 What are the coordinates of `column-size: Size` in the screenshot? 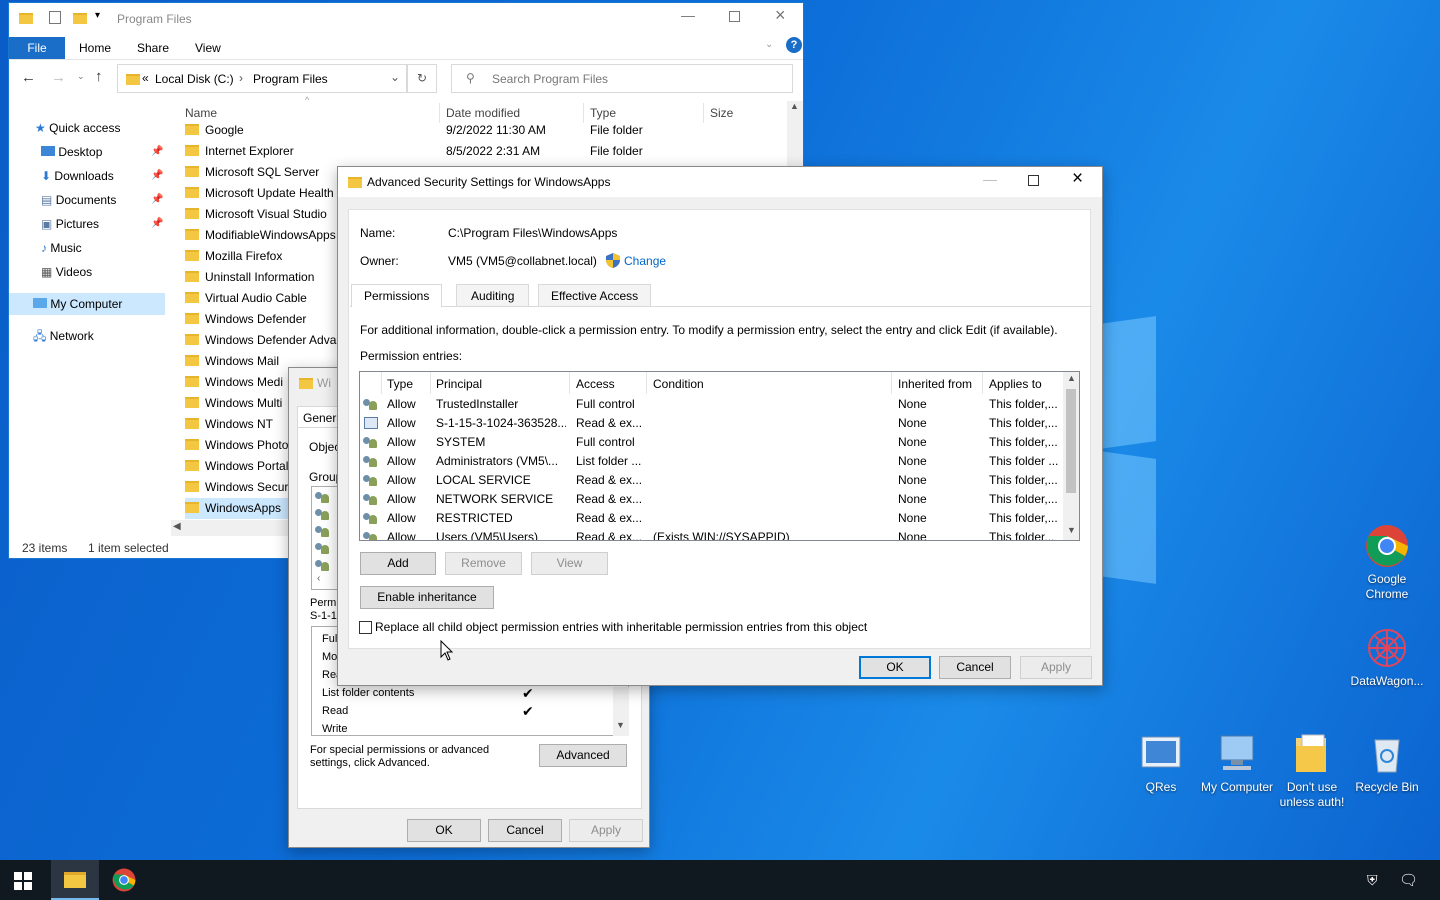 It's located at (721, 113).